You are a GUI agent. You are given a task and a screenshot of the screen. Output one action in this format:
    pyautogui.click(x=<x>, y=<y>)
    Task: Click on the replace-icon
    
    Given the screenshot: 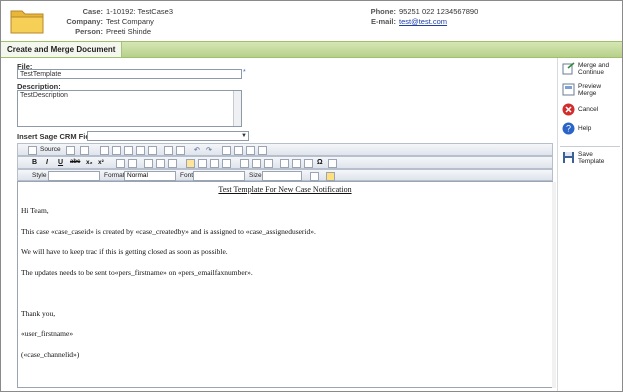 What is the action you would take?
    pyautogui.click(x=238, y=150)
    